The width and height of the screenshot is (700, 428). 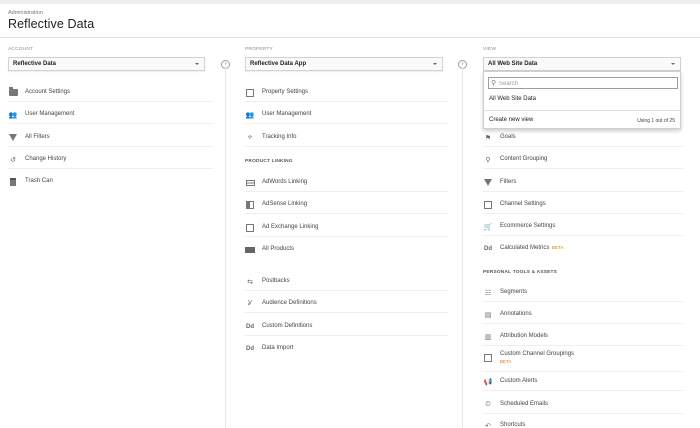 What do you see at coordinates (508, 182) in the screenshot?
I see `filters-label: Filters` at bounding box center [508, 182].